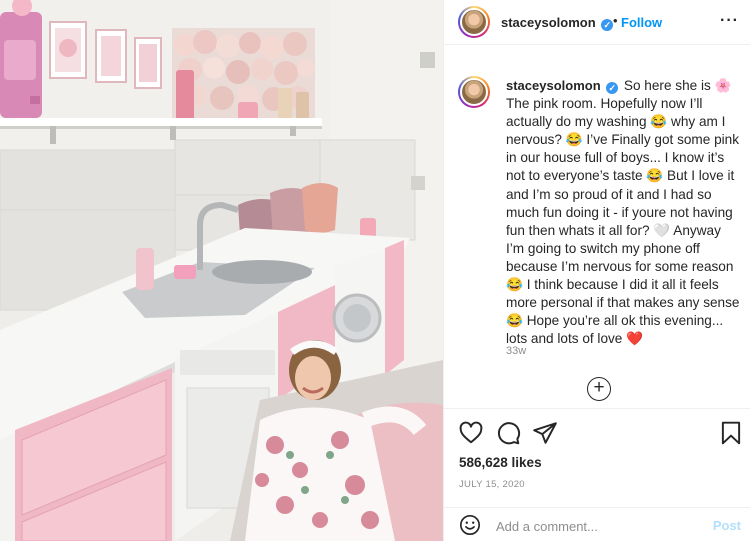  I want to click on comment-bar: Post, so click(597, 524).